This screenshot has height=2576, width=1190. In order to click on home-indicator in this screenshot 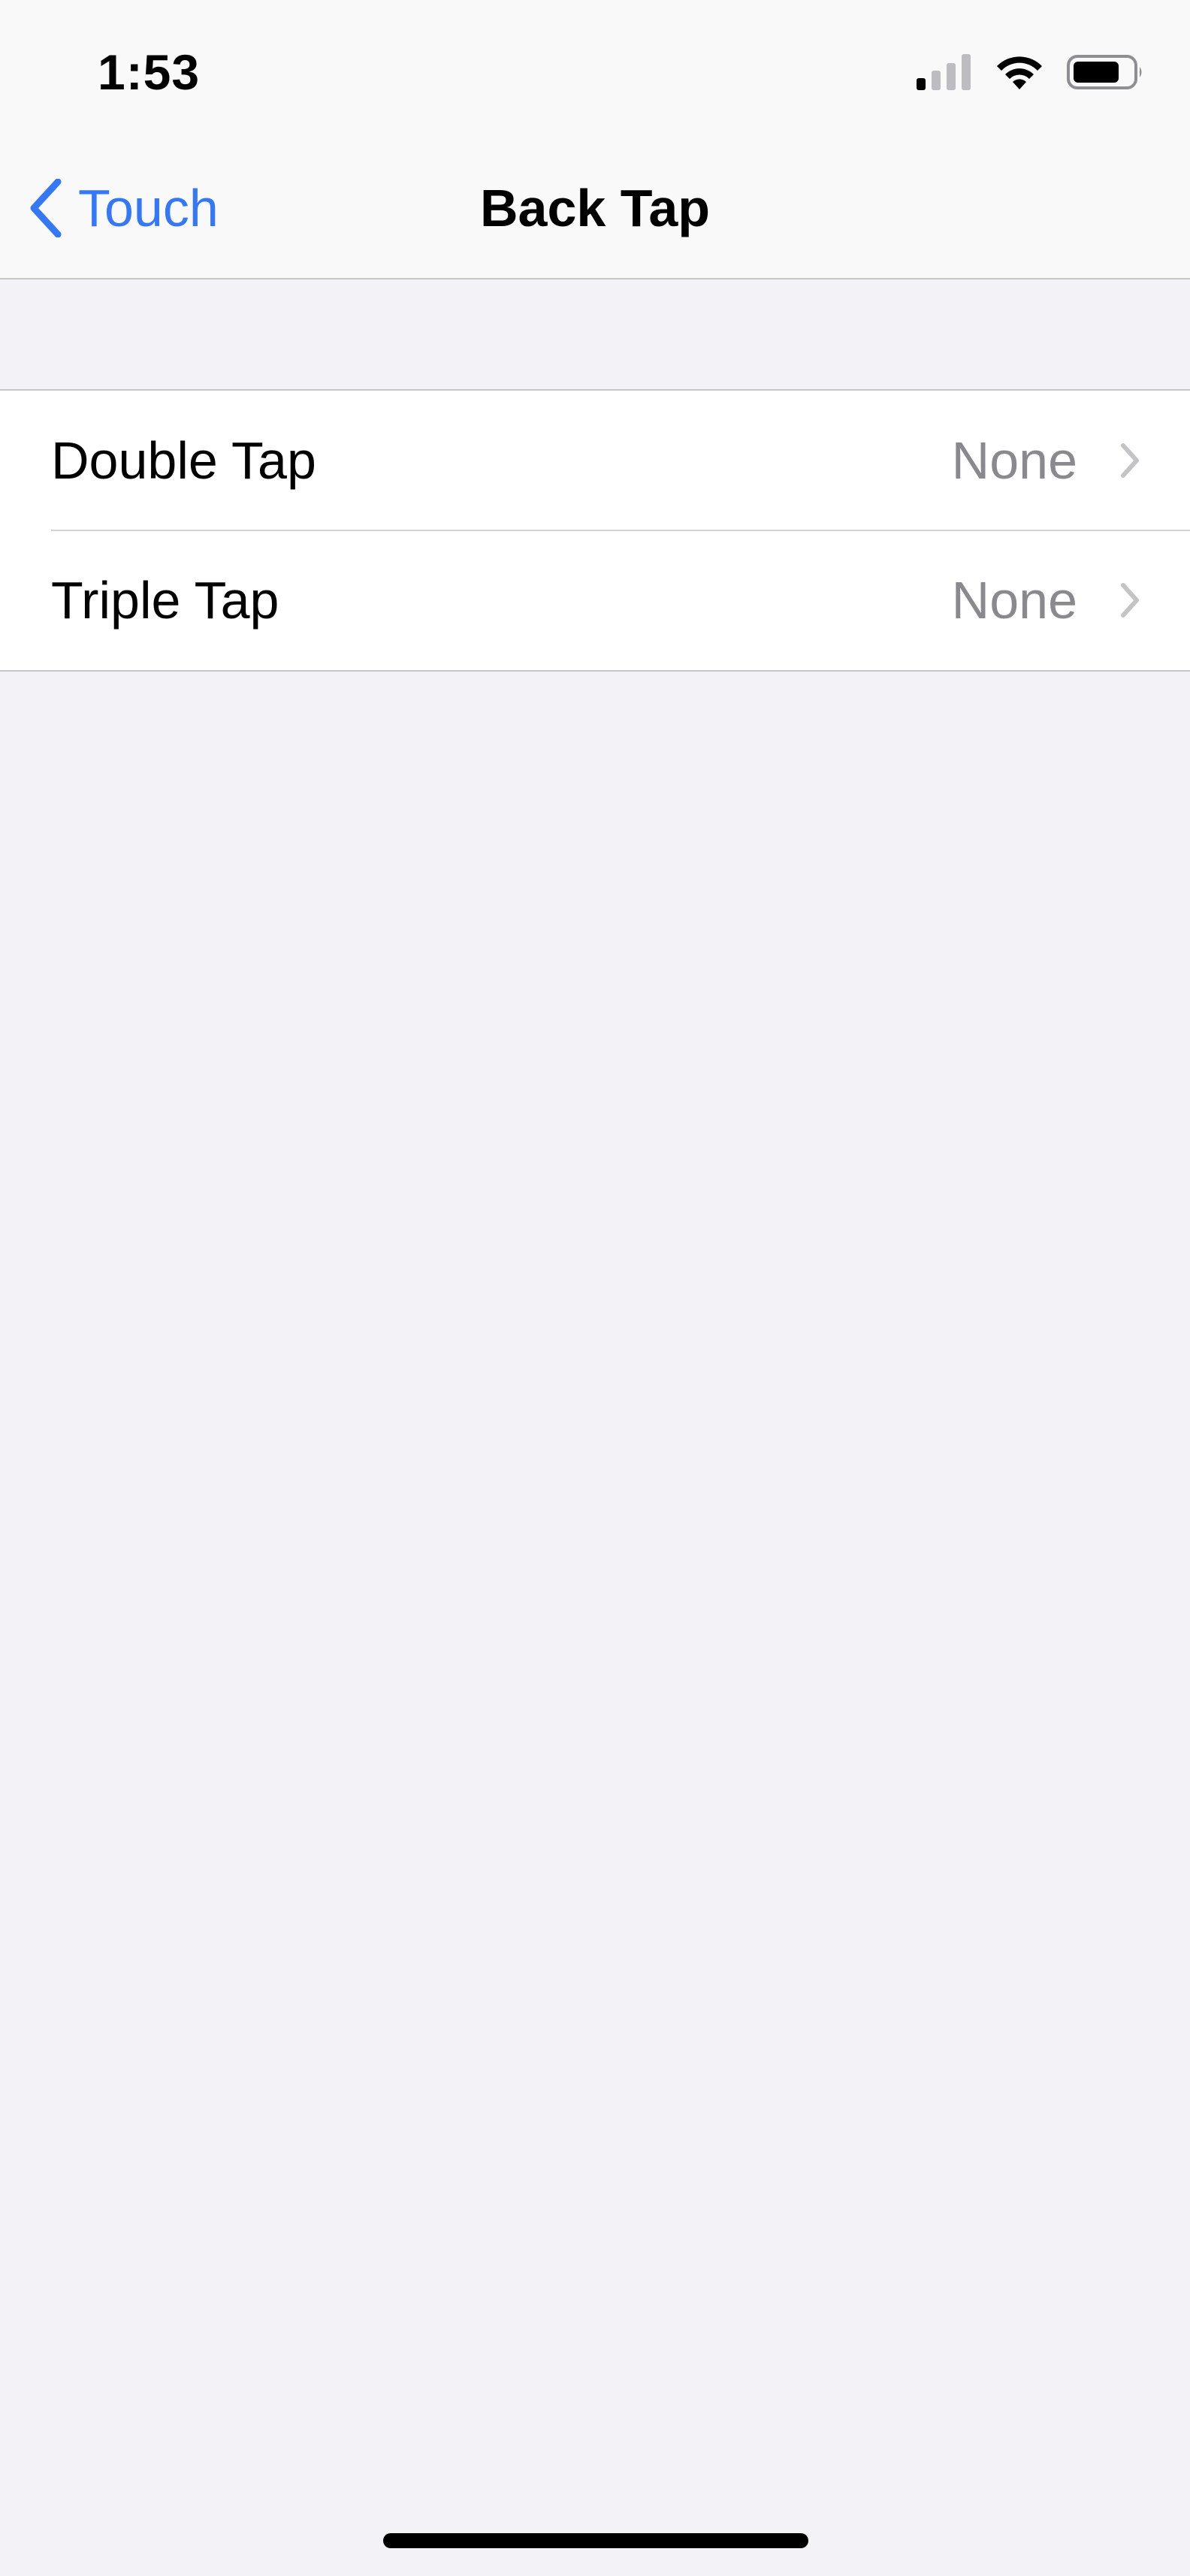, I will do `click(595, 2540)`.